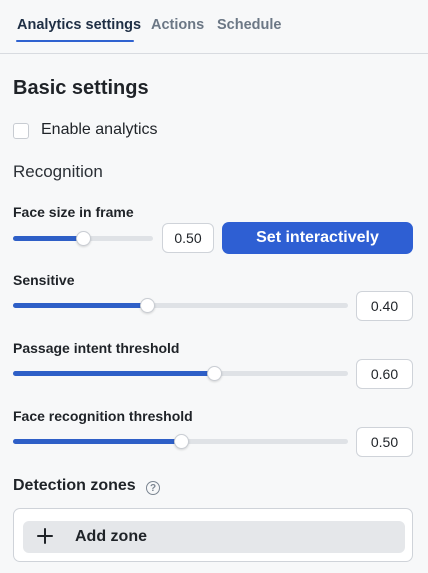 The image size is (428, 573). Describe the element at coordinates (147, 305) in the screenshot. I see `sensitive-slider-thumb` at that location.